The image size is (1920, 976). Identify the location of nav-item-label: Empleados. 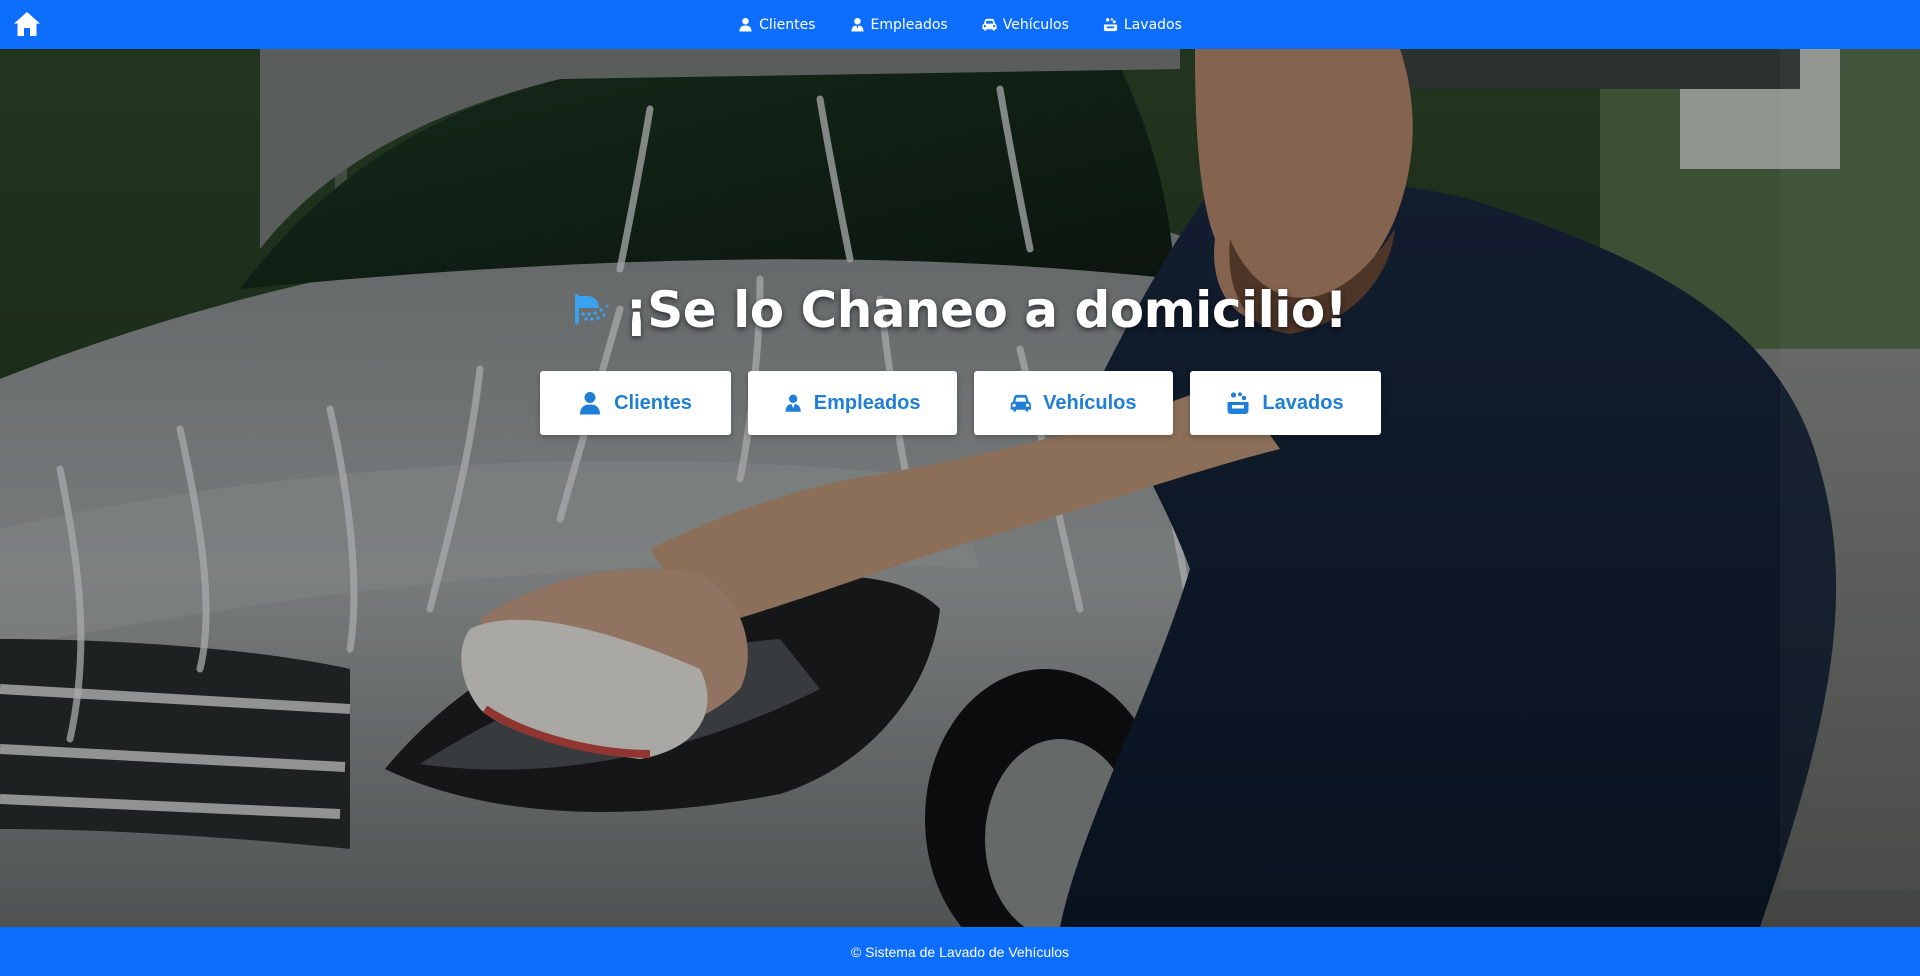
(909, 24).